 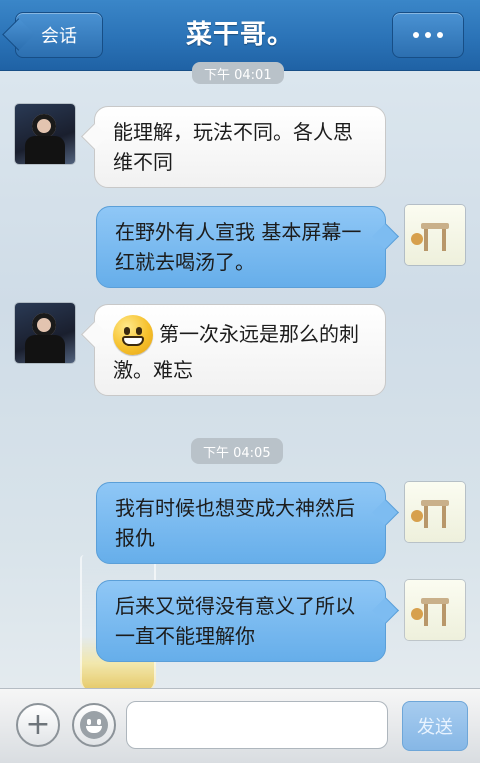 I want to click on send-button: 发送, so click(x=435, y=726).